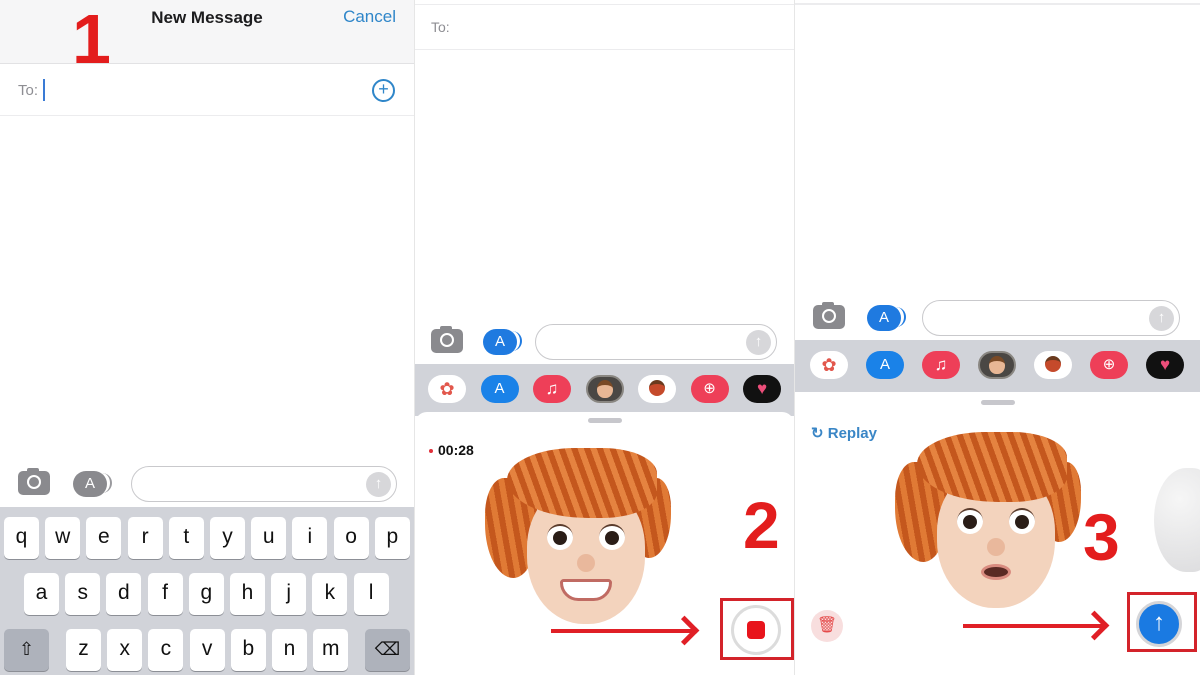  I want to click on key-m: m, so click(331, 650).